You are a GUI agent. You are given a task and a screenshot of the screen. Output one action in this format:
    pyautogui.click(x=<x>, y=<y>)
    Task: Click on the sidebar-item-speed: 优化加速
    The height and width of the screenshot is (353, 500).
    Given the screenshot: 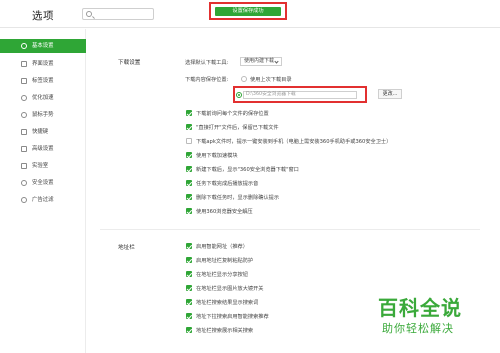 What is the action you would take?
    pyautogui.click(x=43, y=98)
    